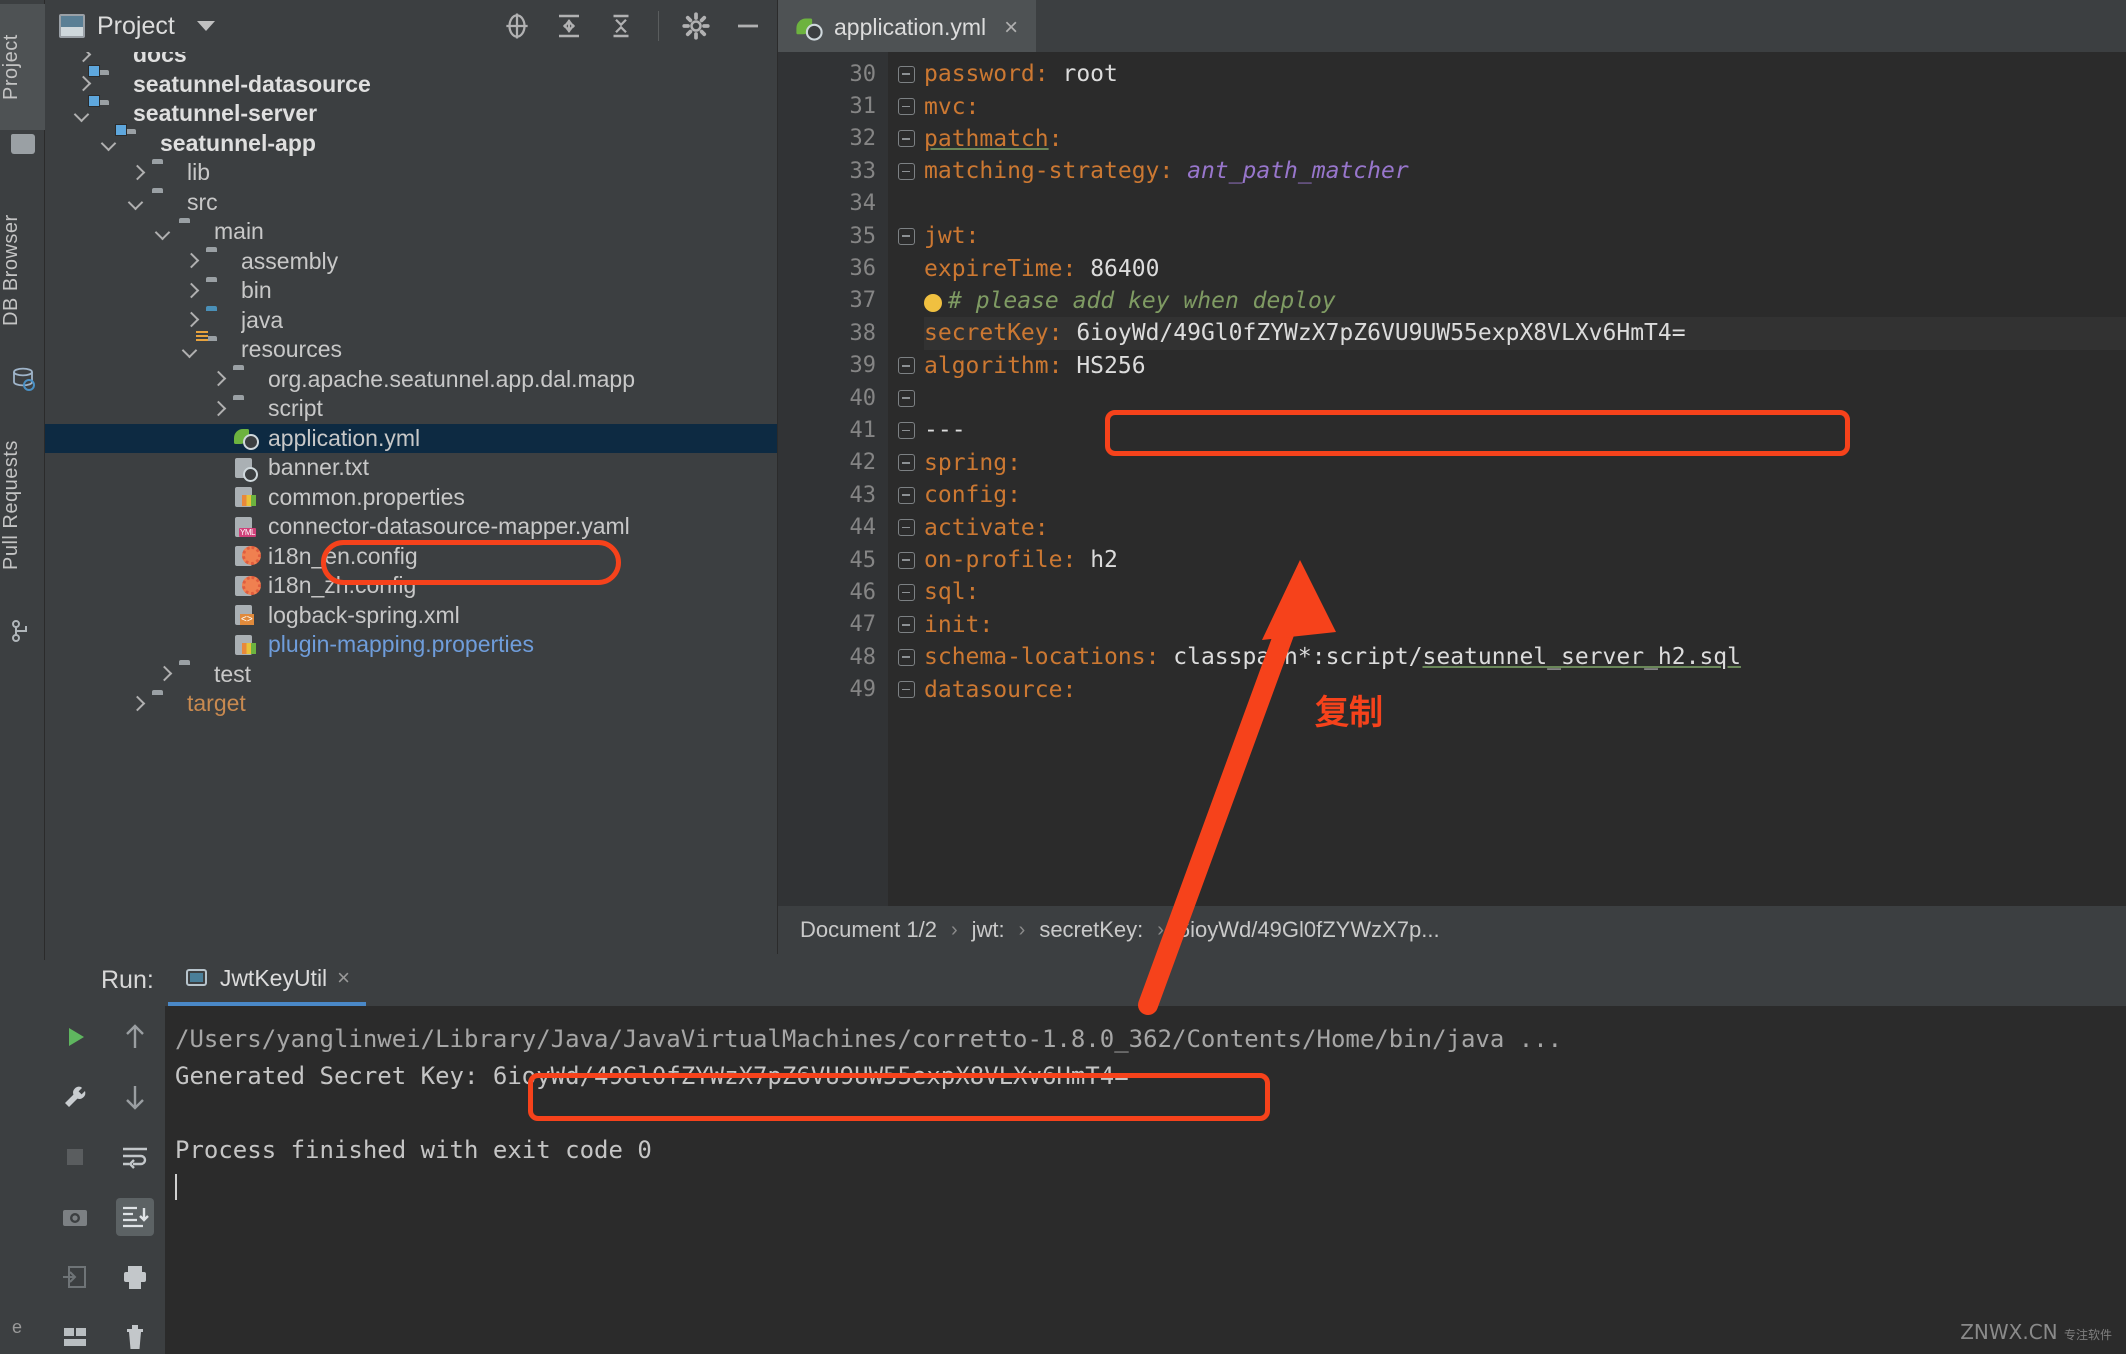  What do you see at coordinates (933, 302) in the screenshot?
I see `intention-bulb-icon` at bounding box center [933, 302].